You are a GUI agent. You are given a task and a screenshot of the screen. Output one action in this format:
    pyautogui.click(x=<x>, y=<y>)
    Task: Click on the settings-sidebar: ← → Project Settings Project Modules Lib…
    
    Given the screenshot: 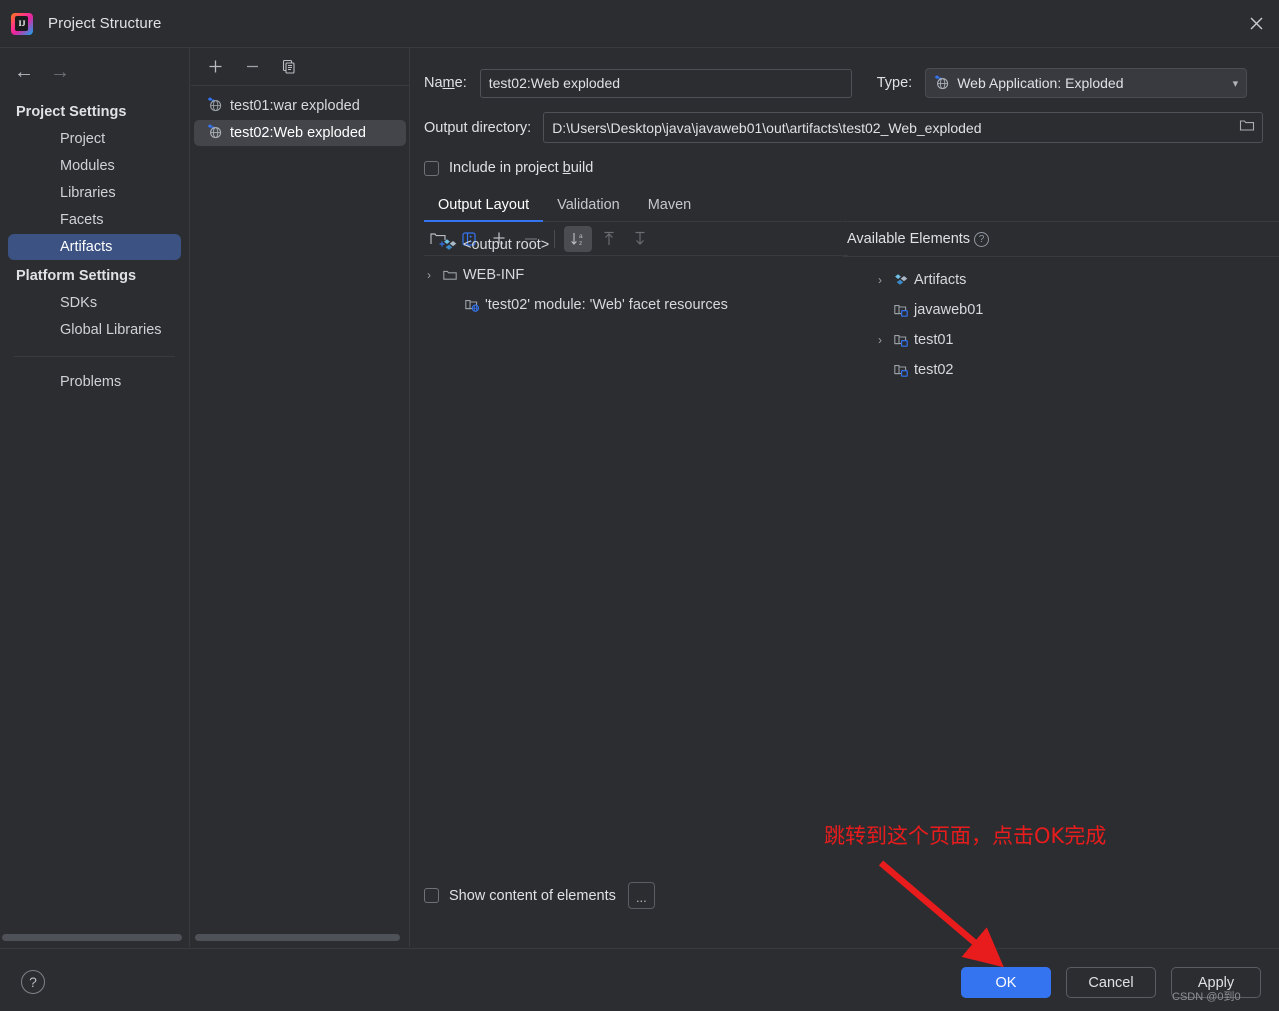 What is the action you would take?
    pyautogui.click(x=95, y=497)
    